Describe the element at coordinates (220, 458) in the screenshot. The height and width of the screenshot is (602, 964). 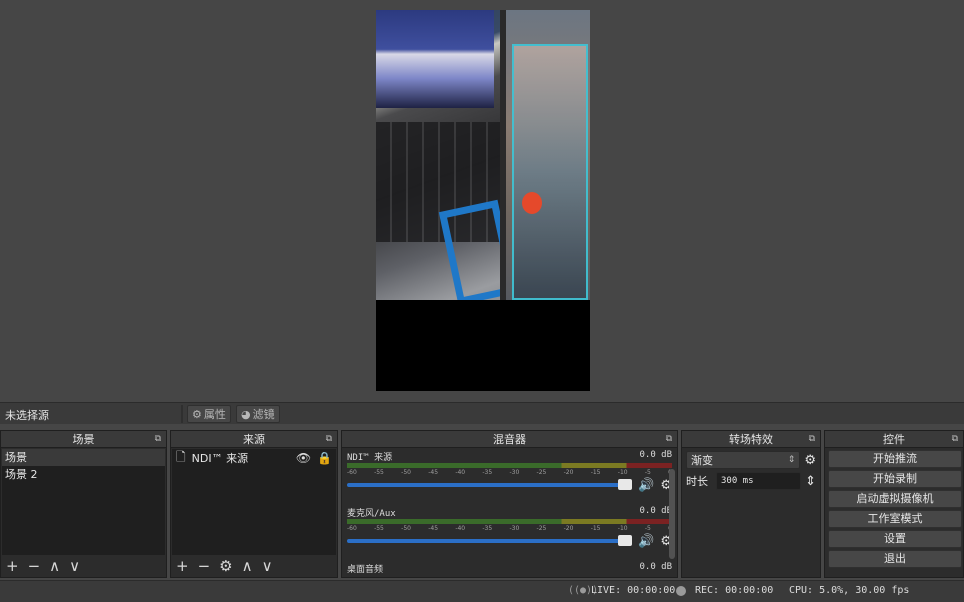
I see `source-name: NDI™ 来源` at that location.